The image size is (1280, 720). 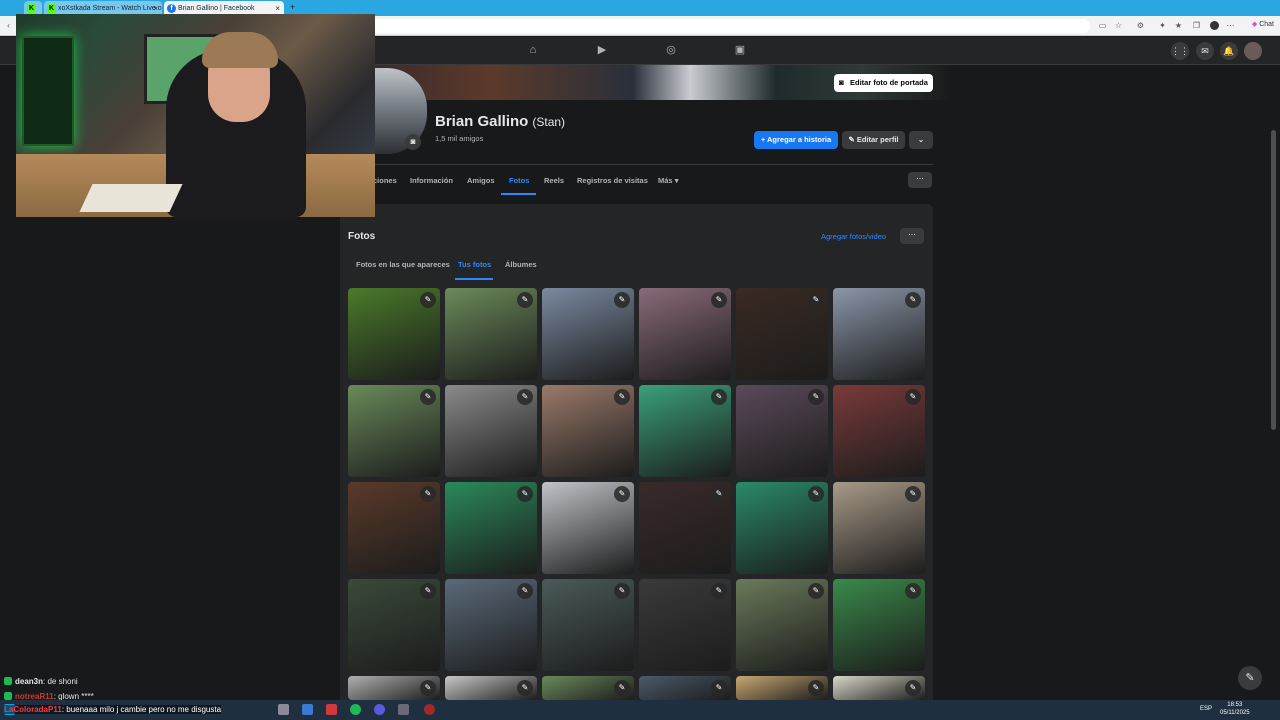 What do you see at coordinates (883, 83) in the screenshot?
I see `edit-cover-button: ◙ Editar foto de portada` at bounding box center [883, 83].